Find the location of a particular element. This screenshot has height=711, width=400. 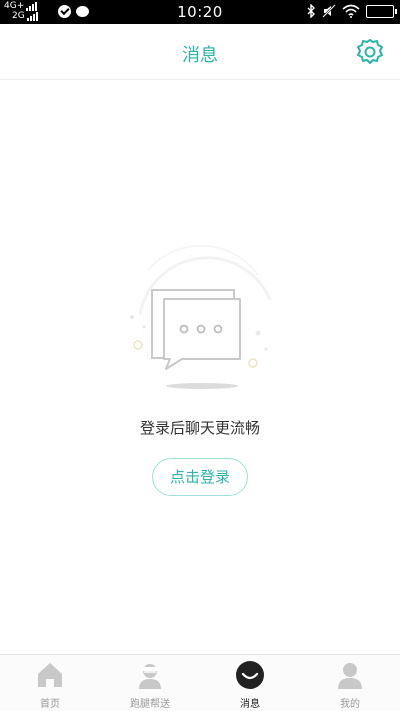

tab-messages-label: 消息 is located at coordinates (250, 704).